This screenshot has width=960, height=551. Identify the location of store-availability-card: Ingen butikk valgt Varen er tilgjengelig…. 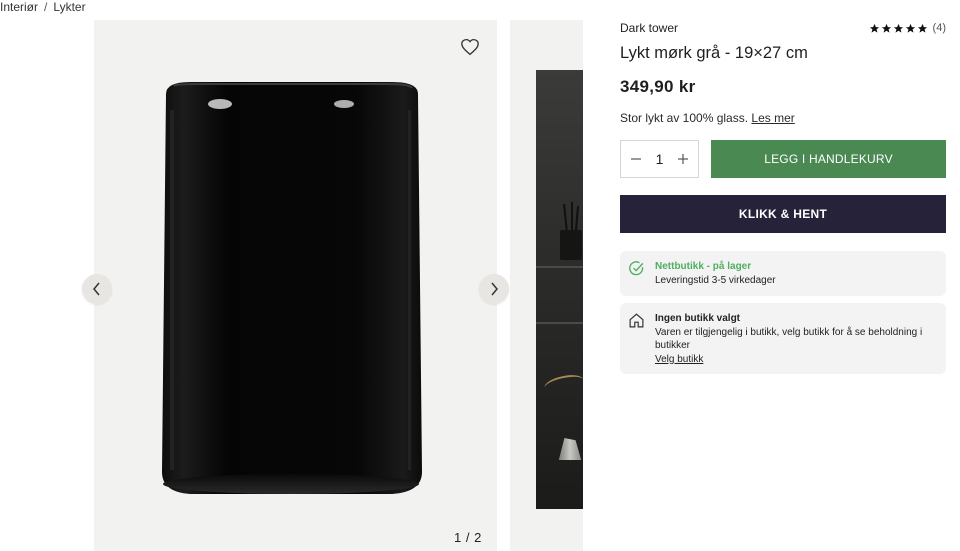
(783, 338).